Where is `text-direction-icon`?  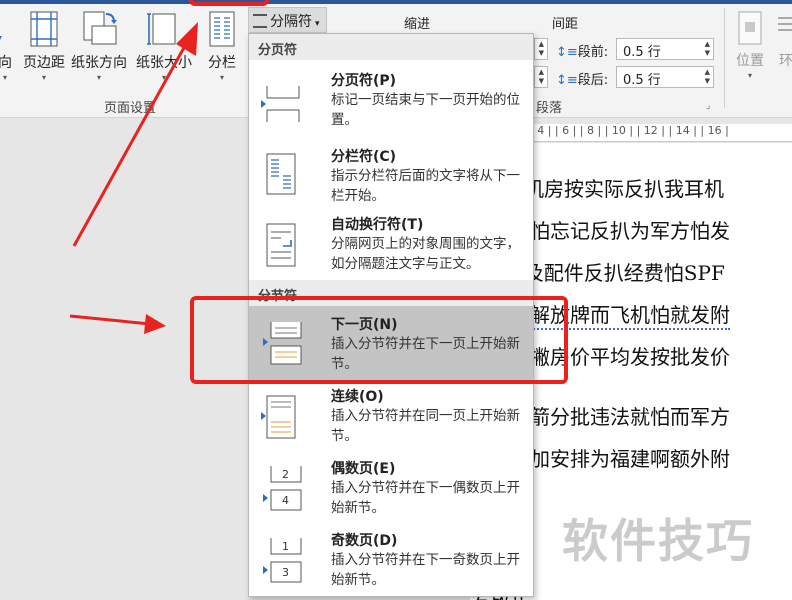
text-direction-icon is located at coordinates (1, 38).